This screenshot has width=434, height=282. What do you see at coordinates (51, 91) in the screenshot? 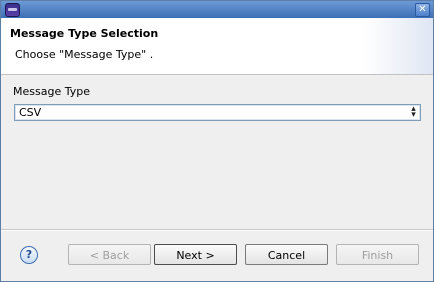
I see `message-type-label: Message Type` at bounding box center [51, 91].